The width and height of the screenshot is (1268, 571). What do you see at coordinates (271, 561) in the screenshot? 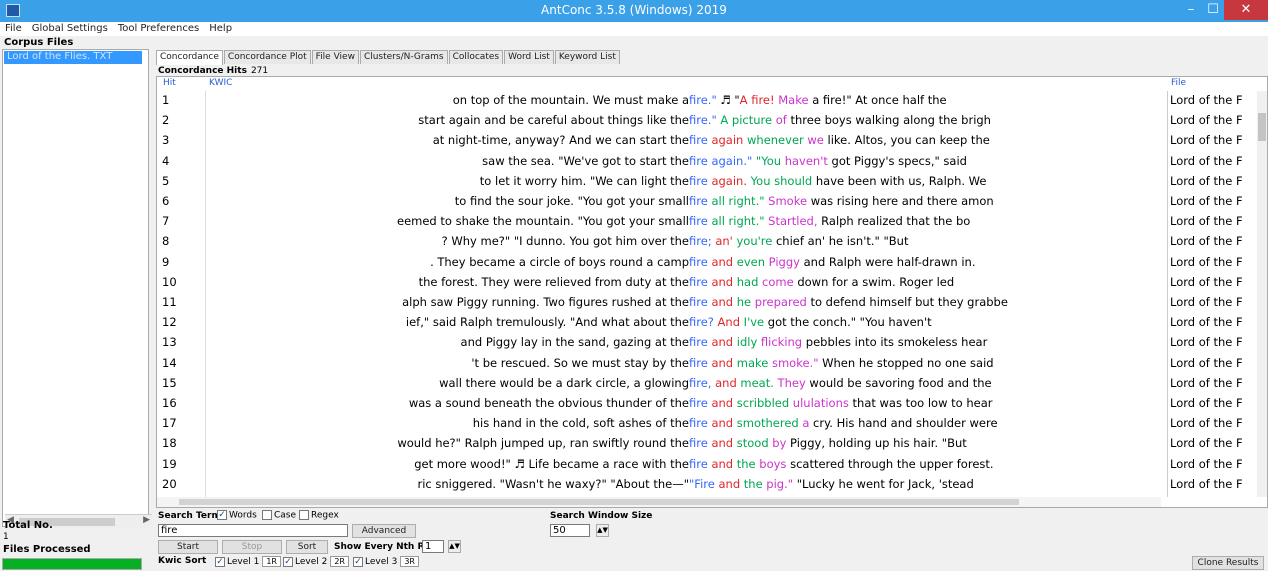
I see `level1-value: 1R` at bounding box center [271, 561].